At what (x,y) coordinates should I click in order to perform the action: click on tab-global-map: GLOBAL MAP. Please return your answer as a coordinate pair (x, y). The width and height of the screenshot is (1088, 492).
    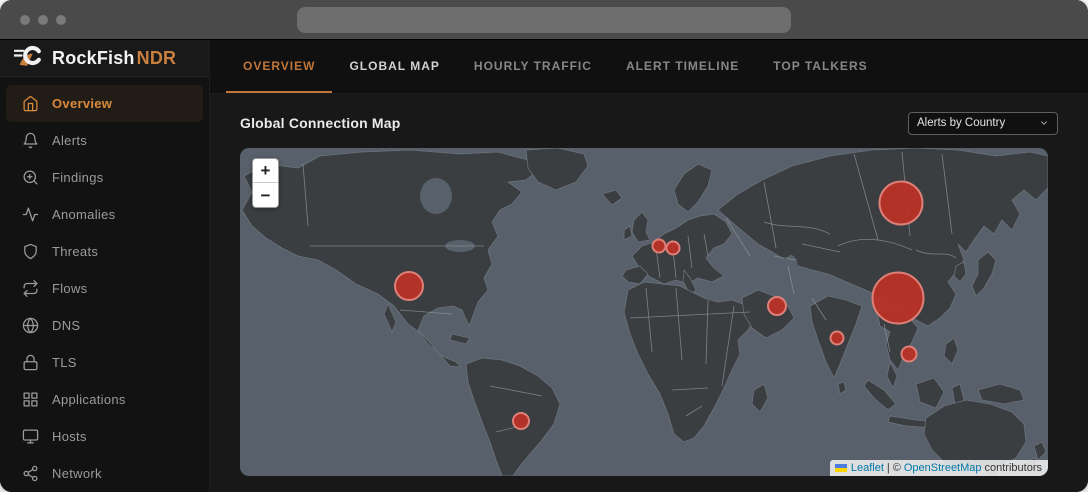
    Looking at the image, I should click on (394, 66).